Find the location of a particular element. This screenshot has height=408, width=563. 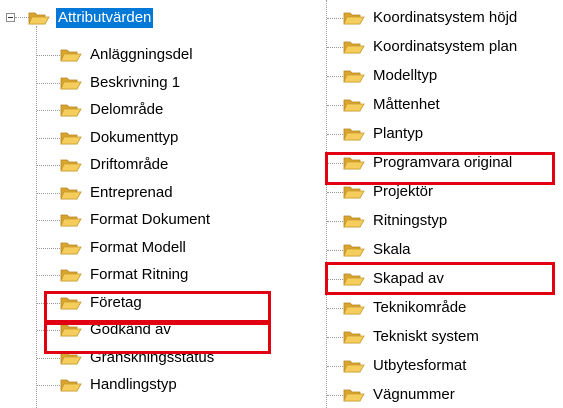

tree-node-entreprenad: Entreprenad is located at coordinates (117, 193).